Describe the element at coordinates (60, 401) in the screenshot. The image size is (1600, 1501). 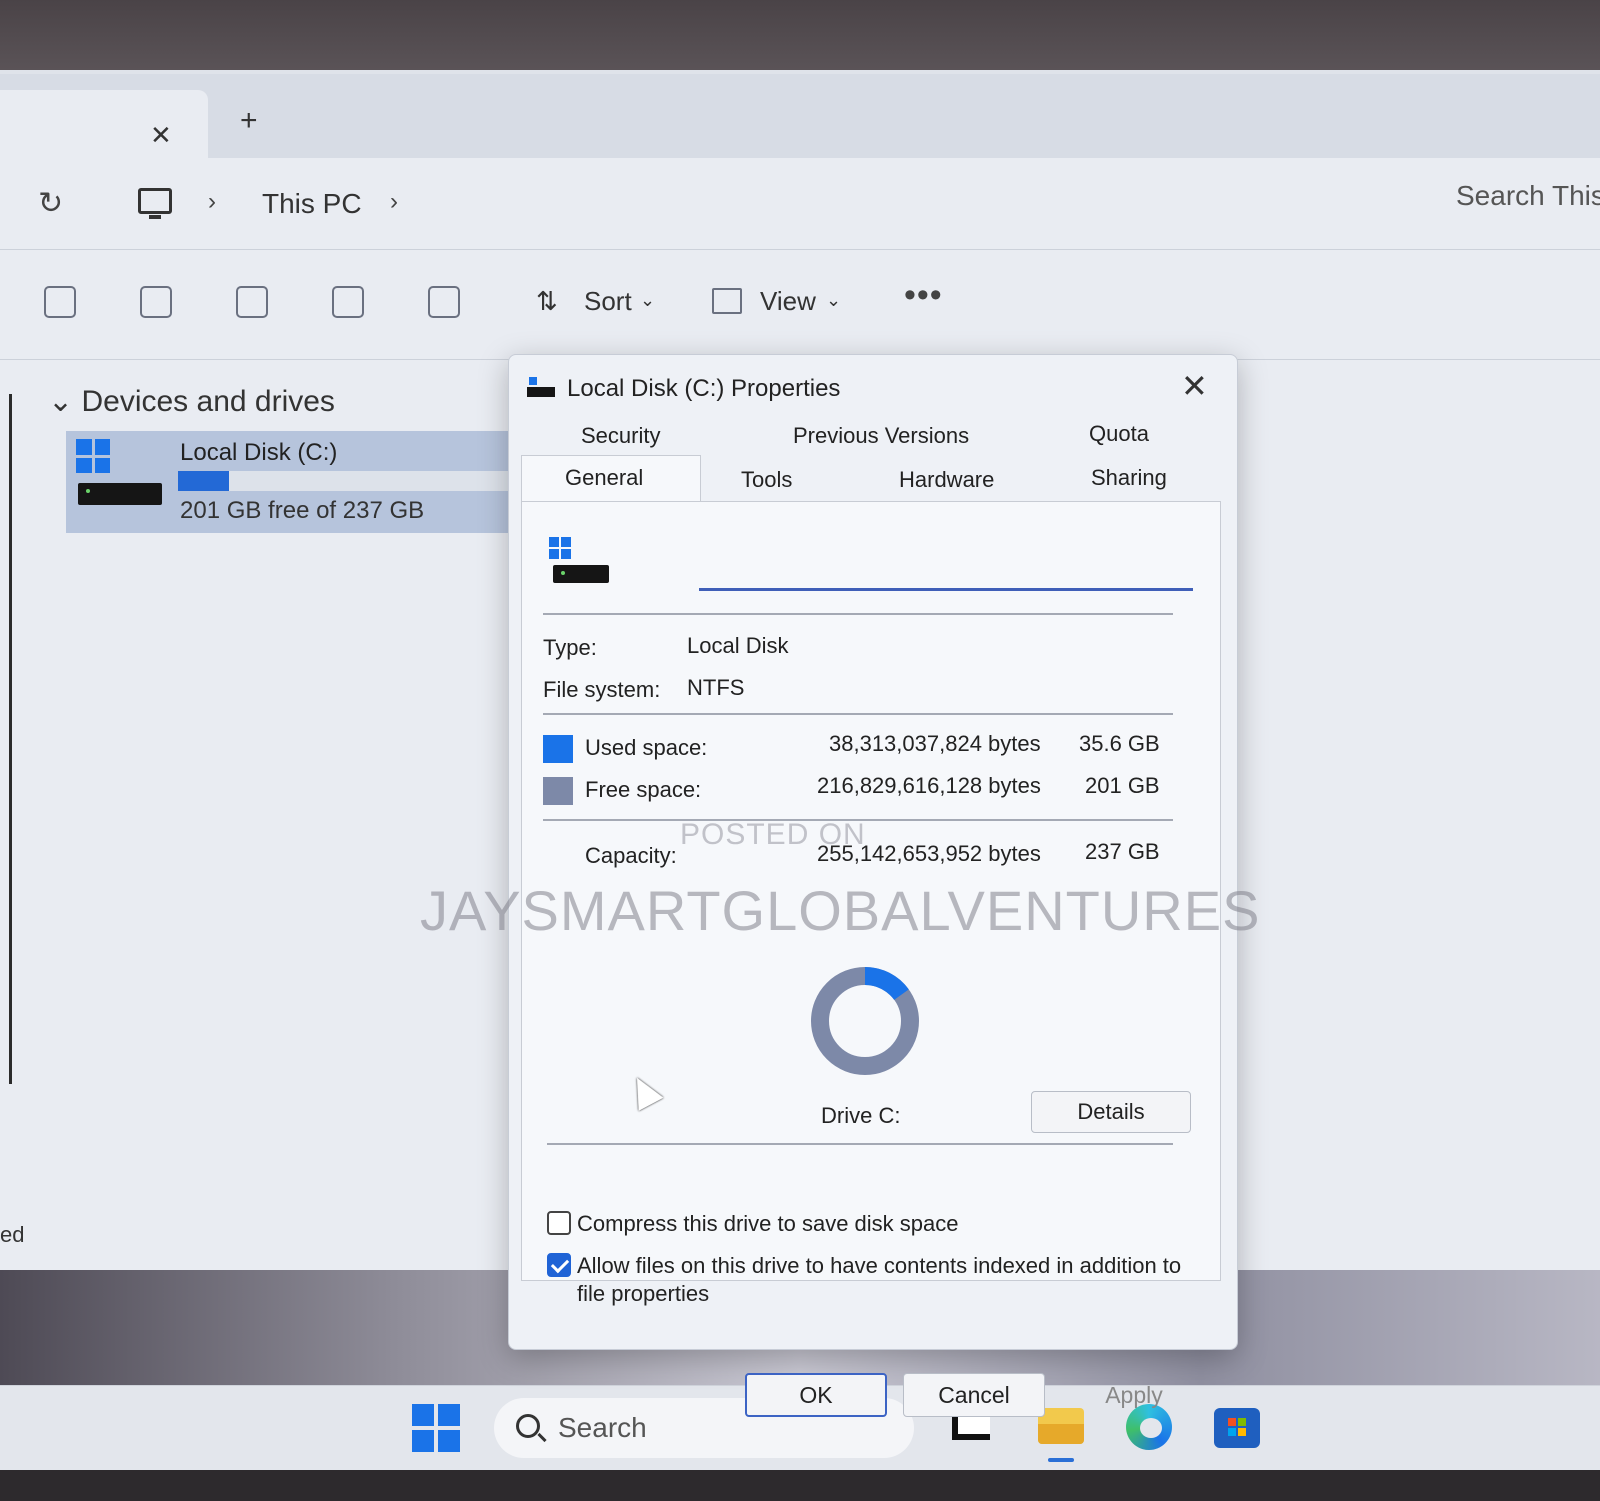
I see `chevron-down-icon: ⌄` at that location.